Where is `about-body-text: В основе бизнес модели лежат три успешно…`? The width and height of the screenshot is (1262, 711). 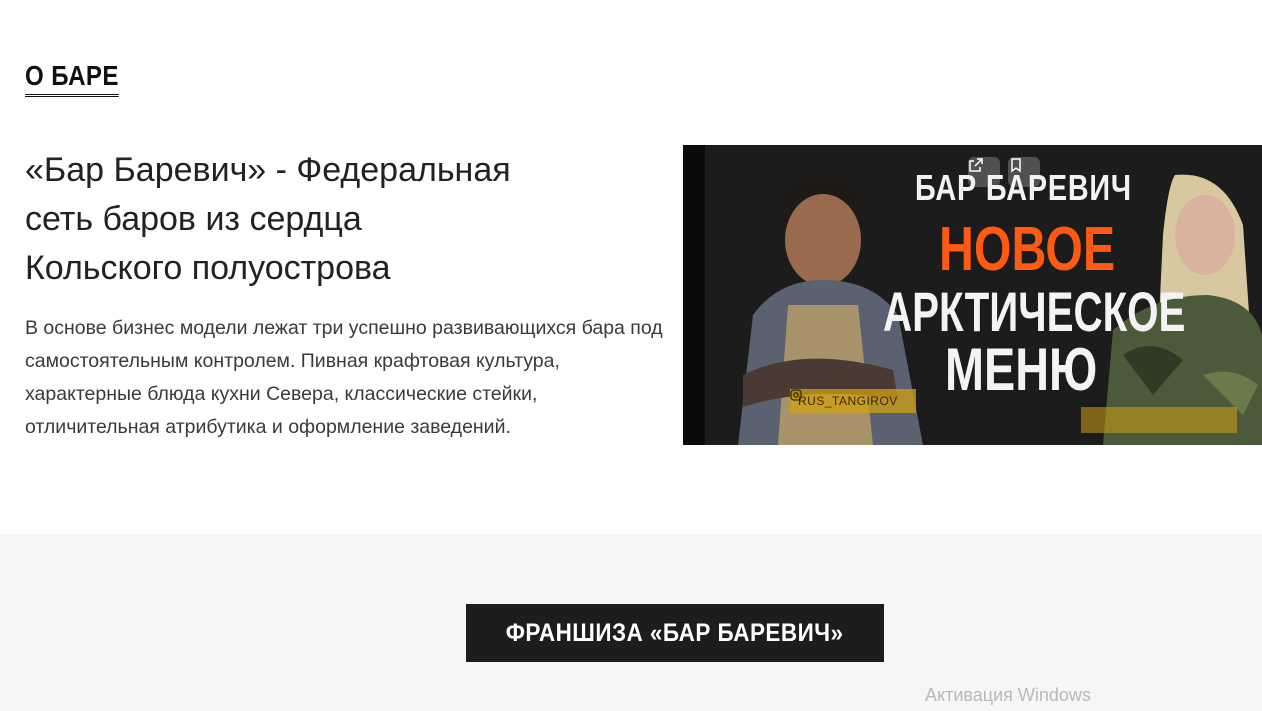
about-body-text: В основе бизнес модели лежат три успешно… is located at coordinates (344, 377).